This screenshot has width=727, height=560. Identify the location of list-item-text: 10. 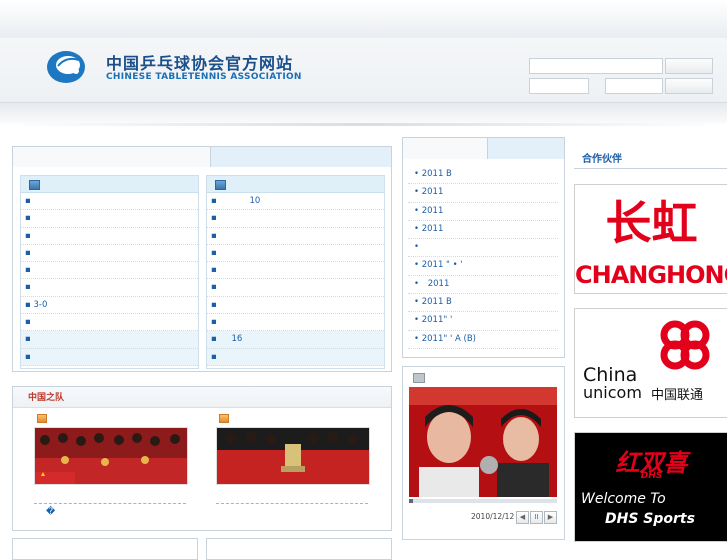
(254, 201).